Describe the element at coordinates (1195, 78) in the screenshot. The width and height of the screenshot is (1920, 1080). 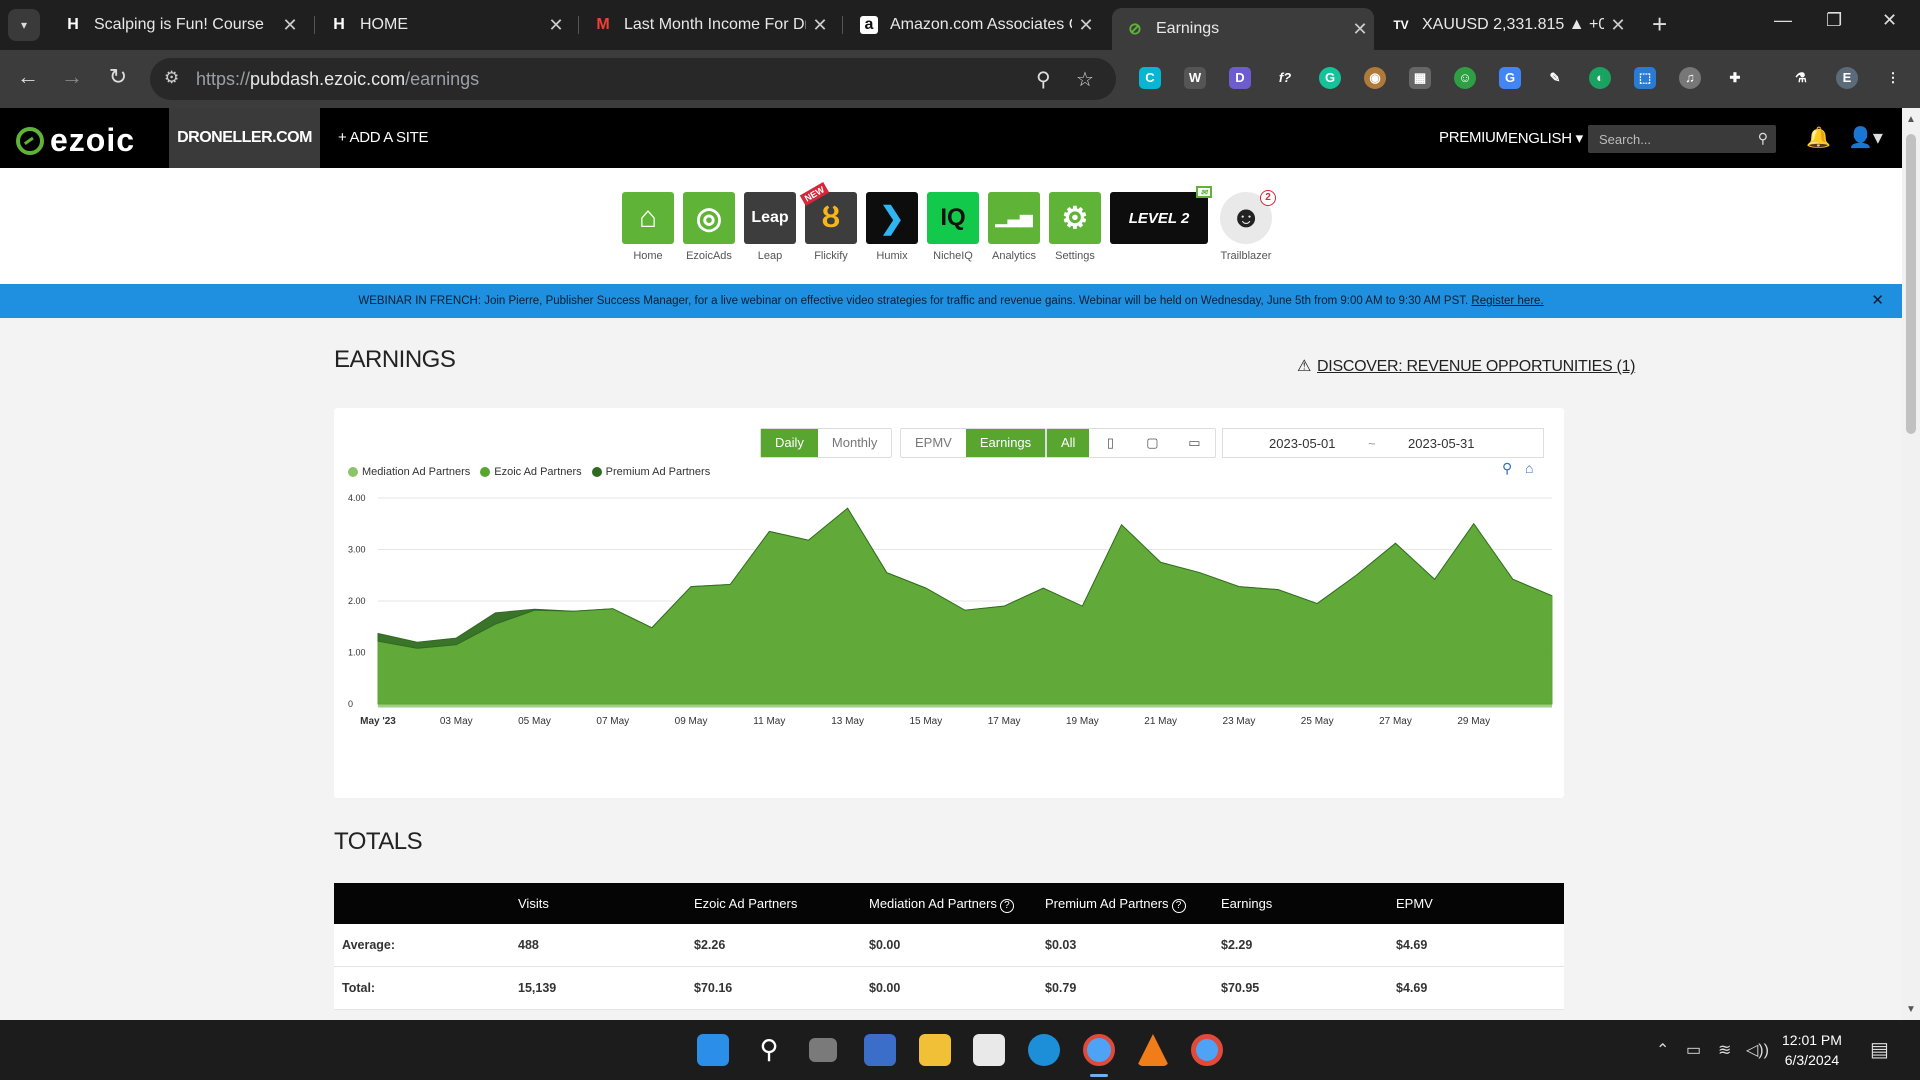
I see `extension-w-icon: W` at that location.